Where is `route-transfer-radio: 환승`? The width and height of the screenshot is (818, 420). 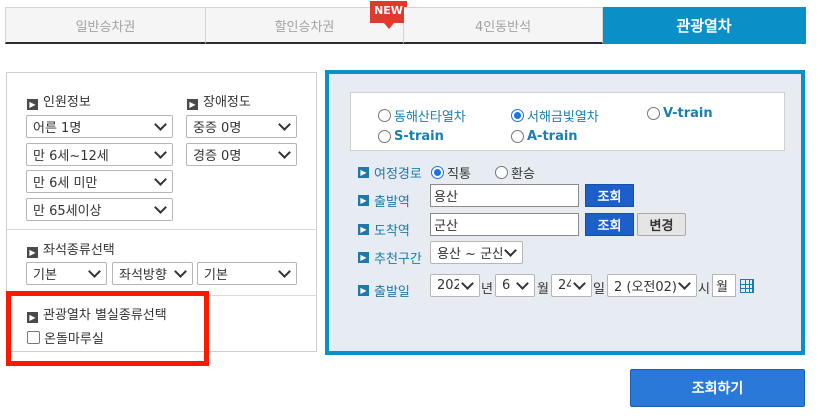 route-transfer-radio: 환승 is located at coordinates (515, 172).